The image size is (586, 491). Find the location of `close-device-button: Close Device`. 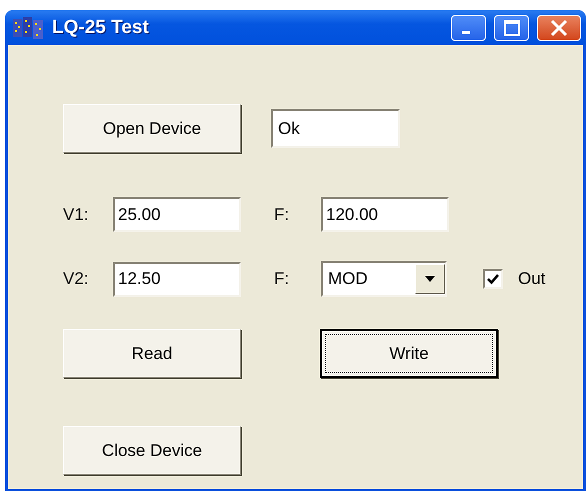

close-device-button: Close Device is located at coordinates (152, 450).